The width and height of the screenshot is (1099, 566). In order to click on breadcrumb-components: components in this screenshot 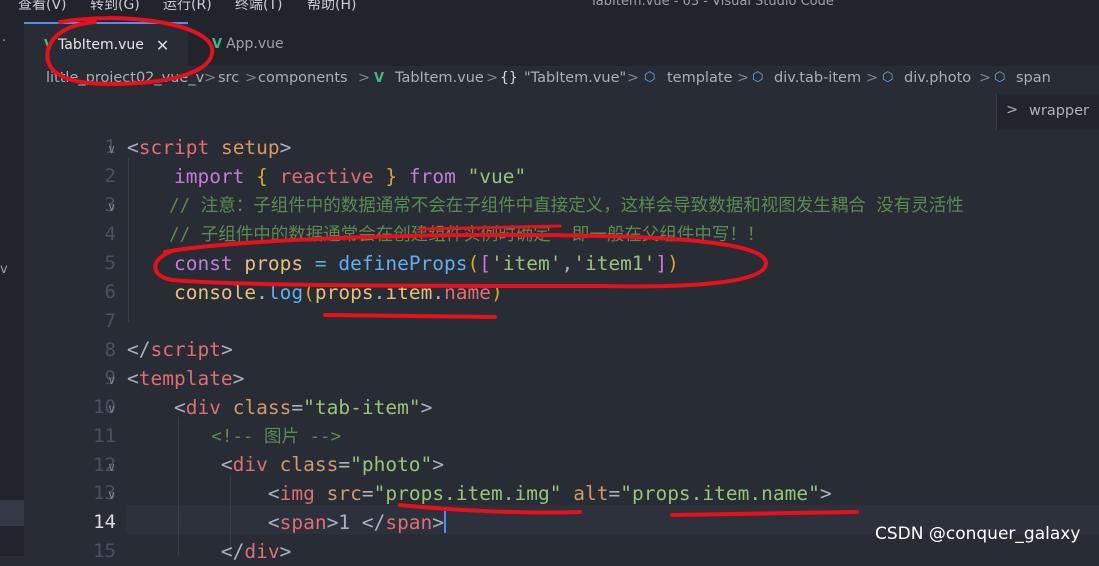, I will do `click(303, 78)`.